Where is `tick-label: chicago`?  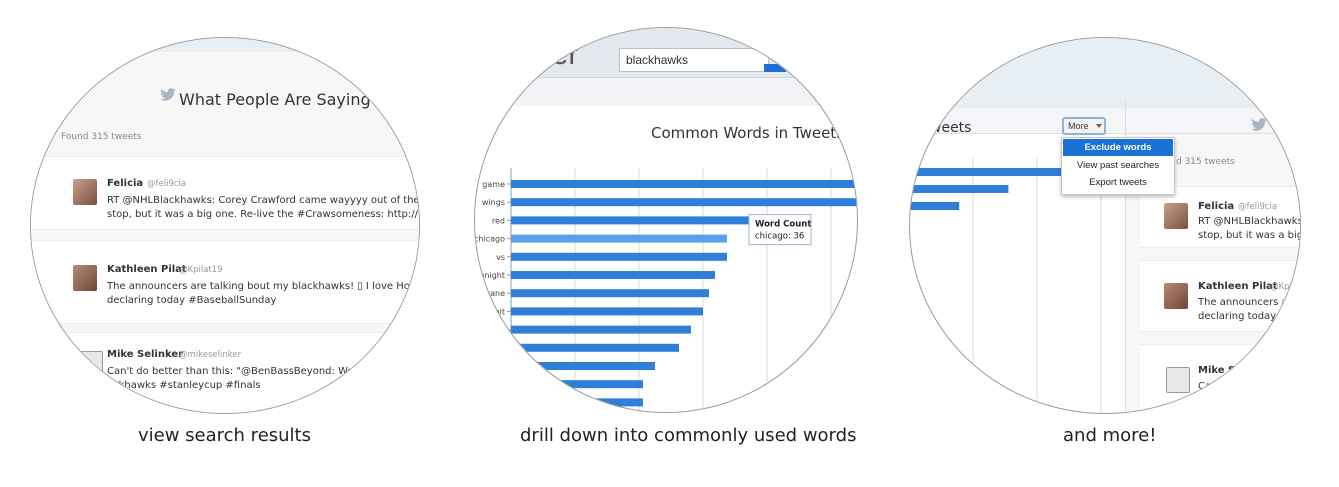 tick-label: chicago is located at coordinates (490, 239).